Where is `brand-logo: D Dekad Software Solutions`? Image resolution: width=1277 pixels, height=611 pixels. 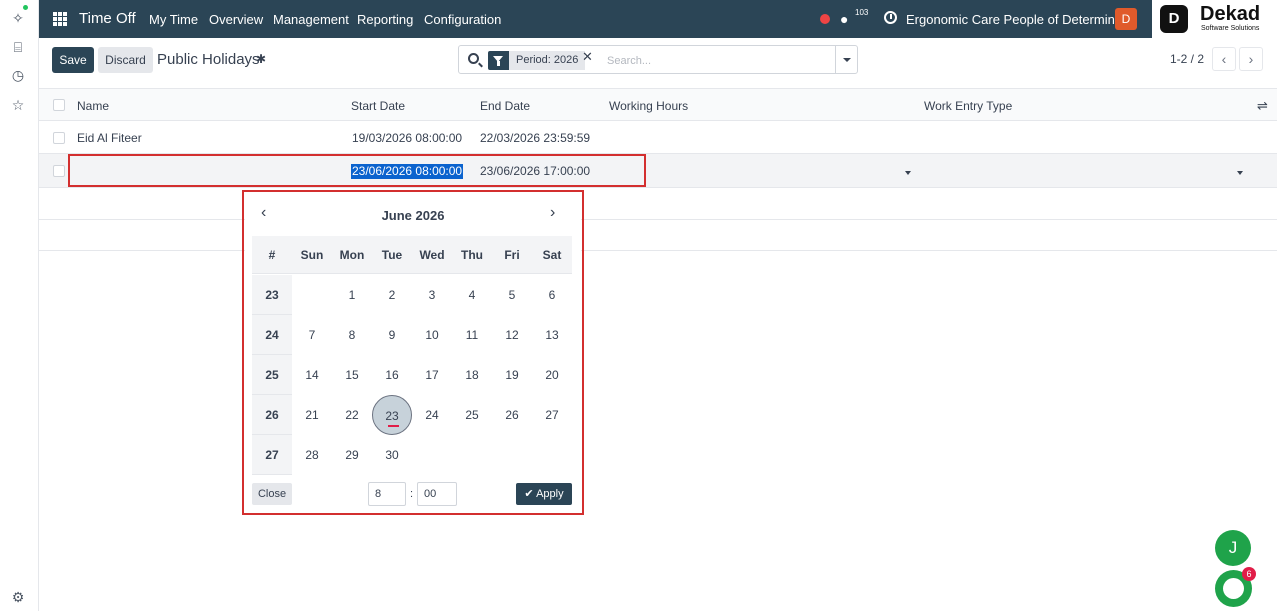 brand-logo: D Dekad Software Solutions is located at coordinates (1214, 19).